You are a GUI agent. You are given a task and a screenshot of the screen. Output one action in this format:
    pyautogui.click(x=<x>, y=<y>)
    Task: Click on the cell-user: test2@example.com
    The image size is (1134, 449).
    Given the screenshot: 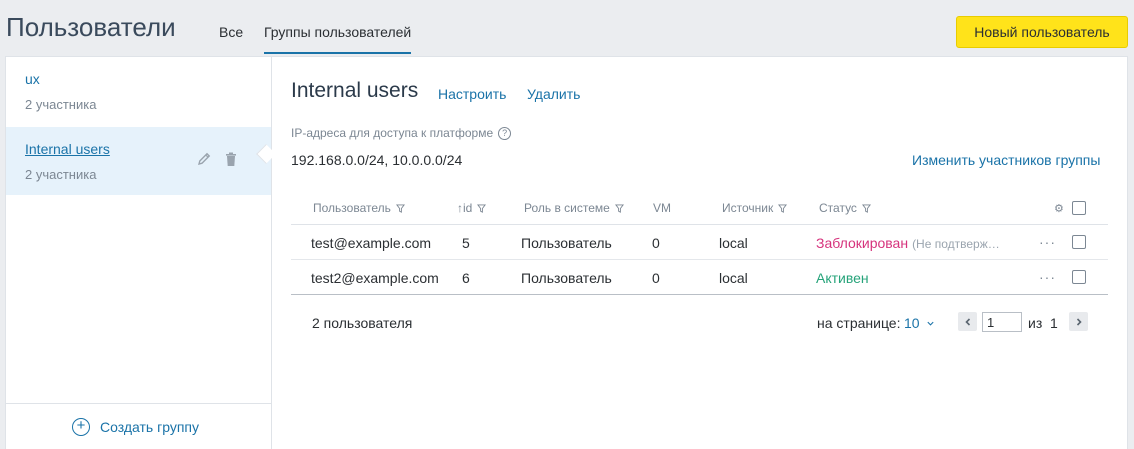 What is the action you would take?
    pyautogui.click(x=375, y=278)
    